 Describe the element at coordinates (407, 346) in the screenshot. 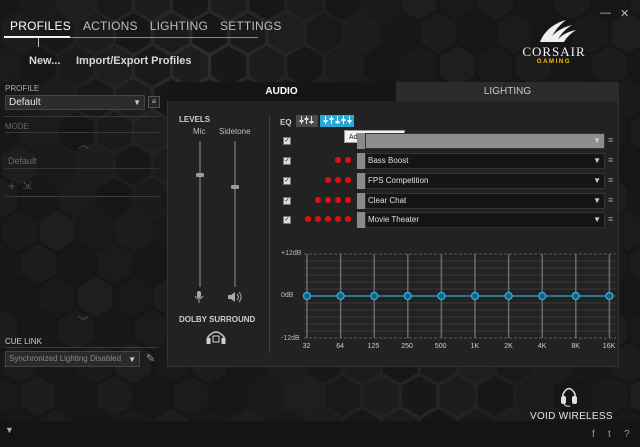

I see `eq-frequency-label: 250` at that location.